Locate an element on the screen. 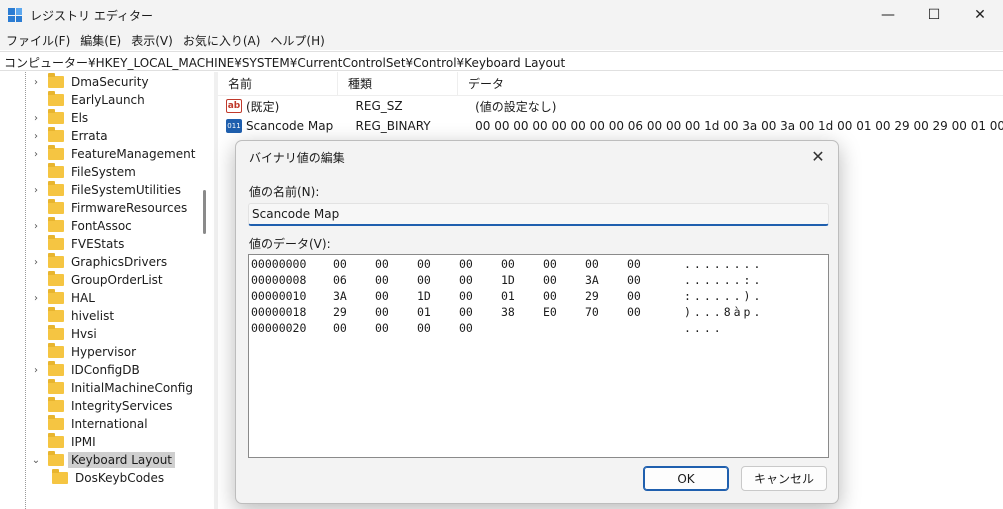 This screenshot has width=1003, height=509. window-controls: — ☐ ✕ is located at coordinates (934, 15).